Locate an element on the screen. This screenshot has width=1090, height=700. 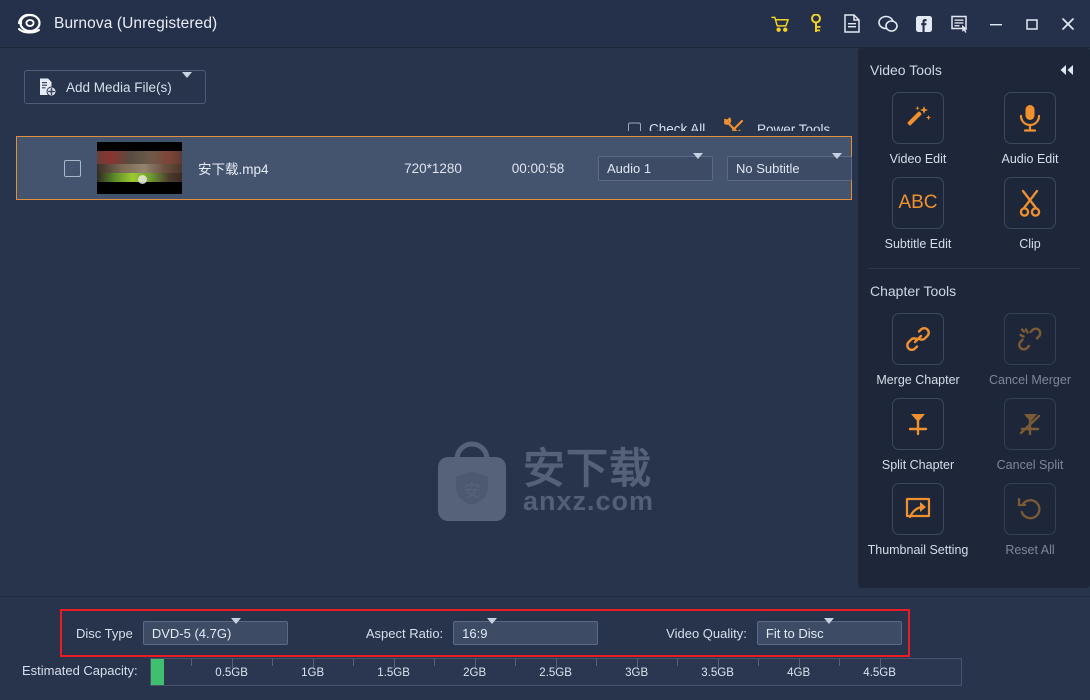
video-thumbnail is located at coordinates (139, 168).